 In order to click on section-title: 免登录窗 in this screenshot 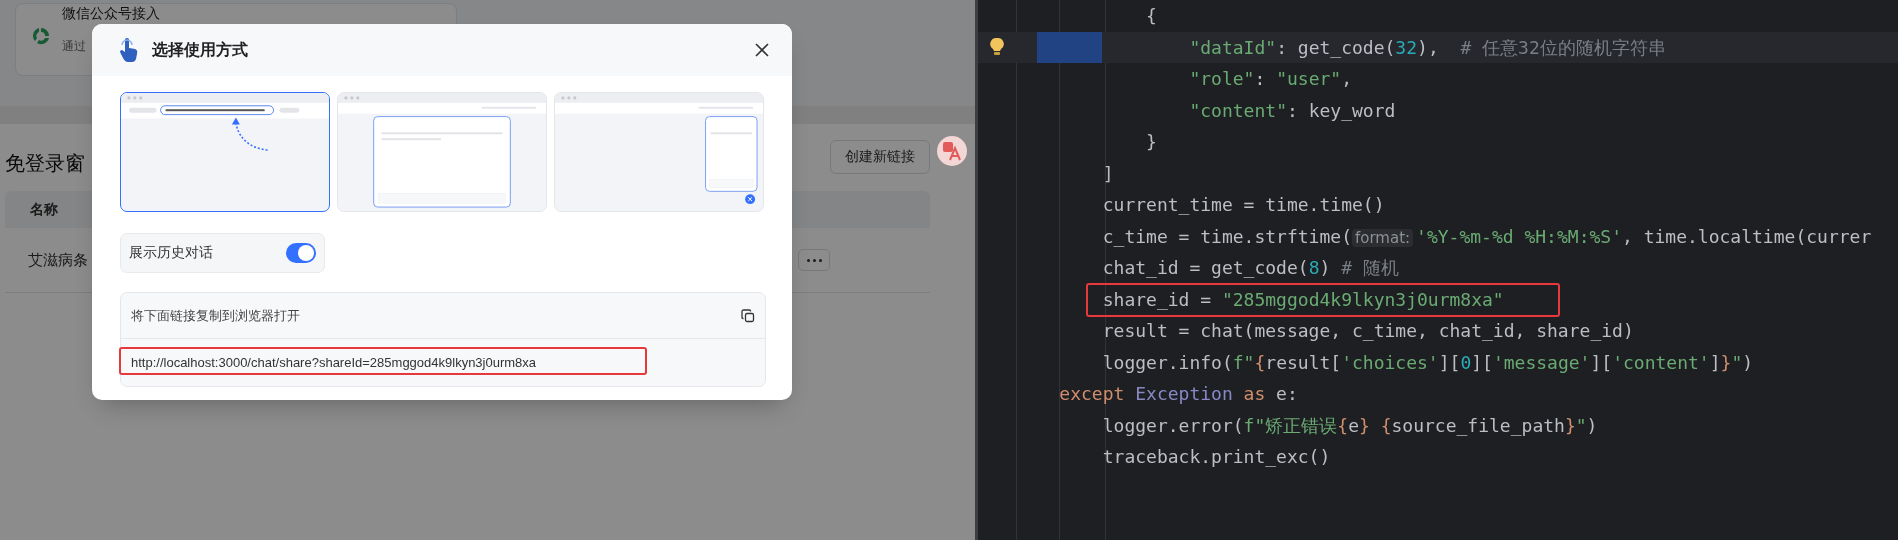, I will do `click(45, 163)`.